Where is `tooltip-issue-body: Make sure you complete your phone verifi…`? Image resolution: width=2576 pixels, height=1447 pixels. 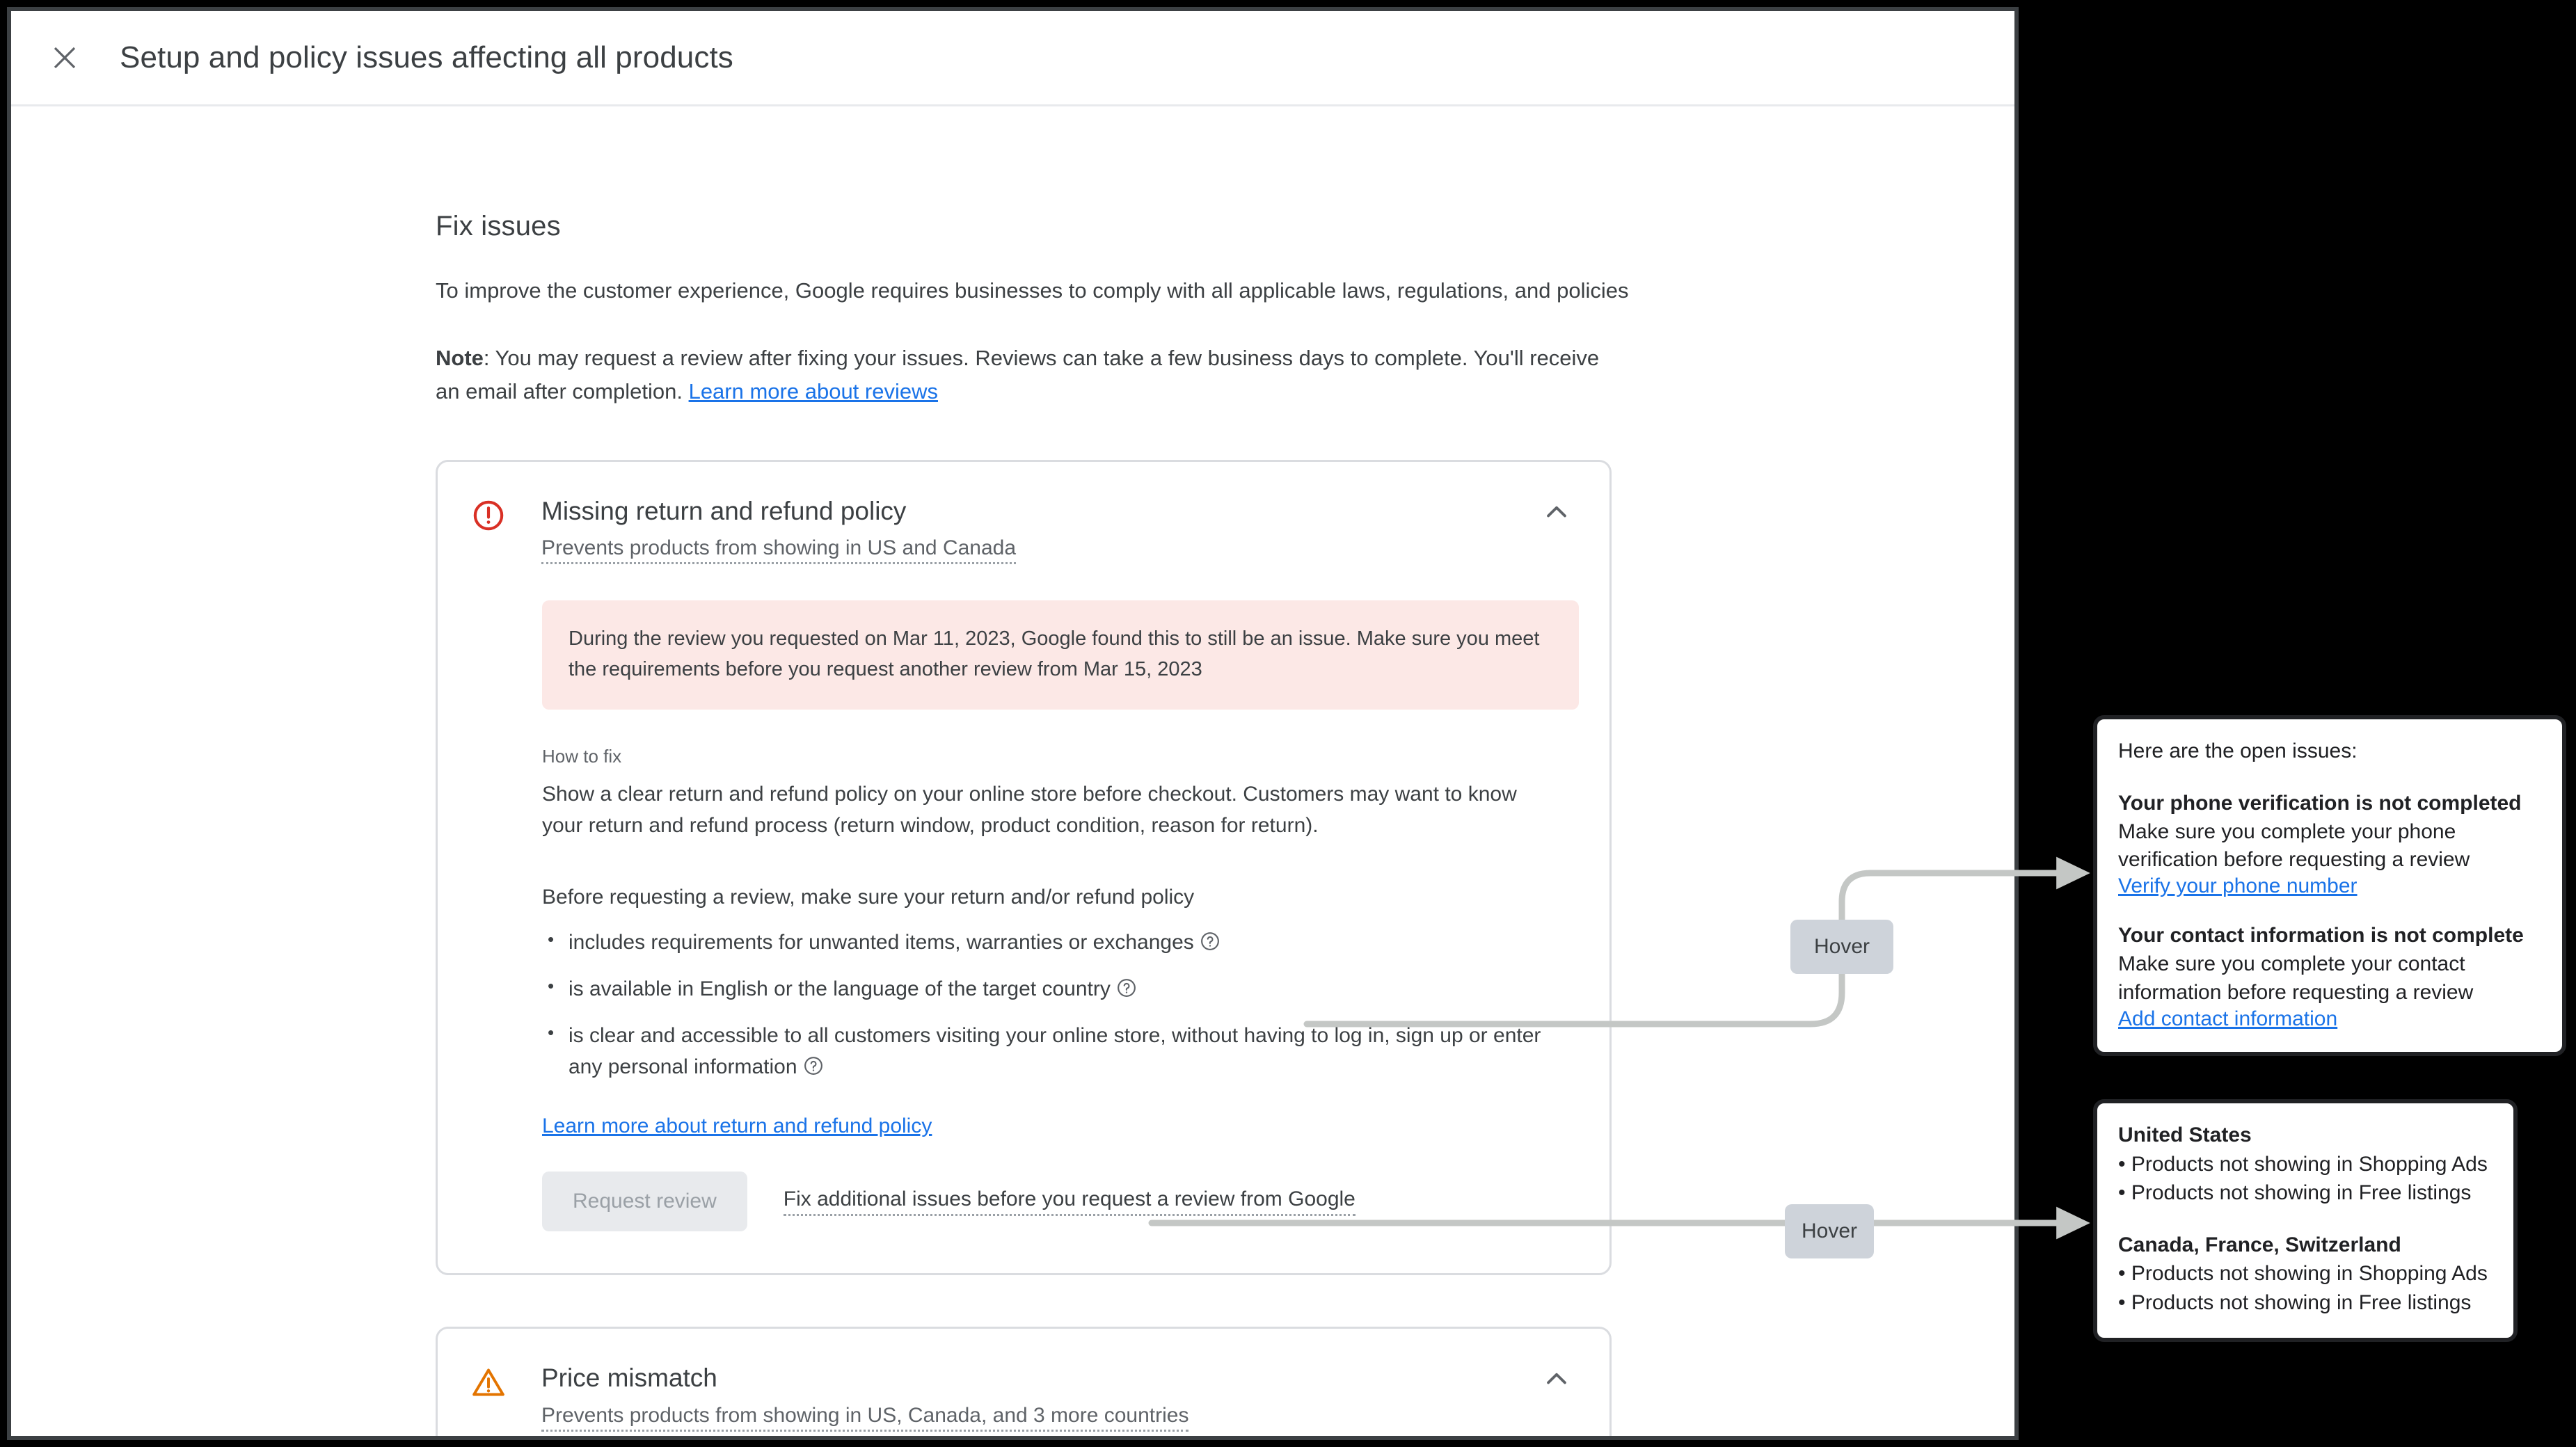 tooltip-issue-body: Make sure you complete your phone verifi… is located at coordinates (2294, 846).